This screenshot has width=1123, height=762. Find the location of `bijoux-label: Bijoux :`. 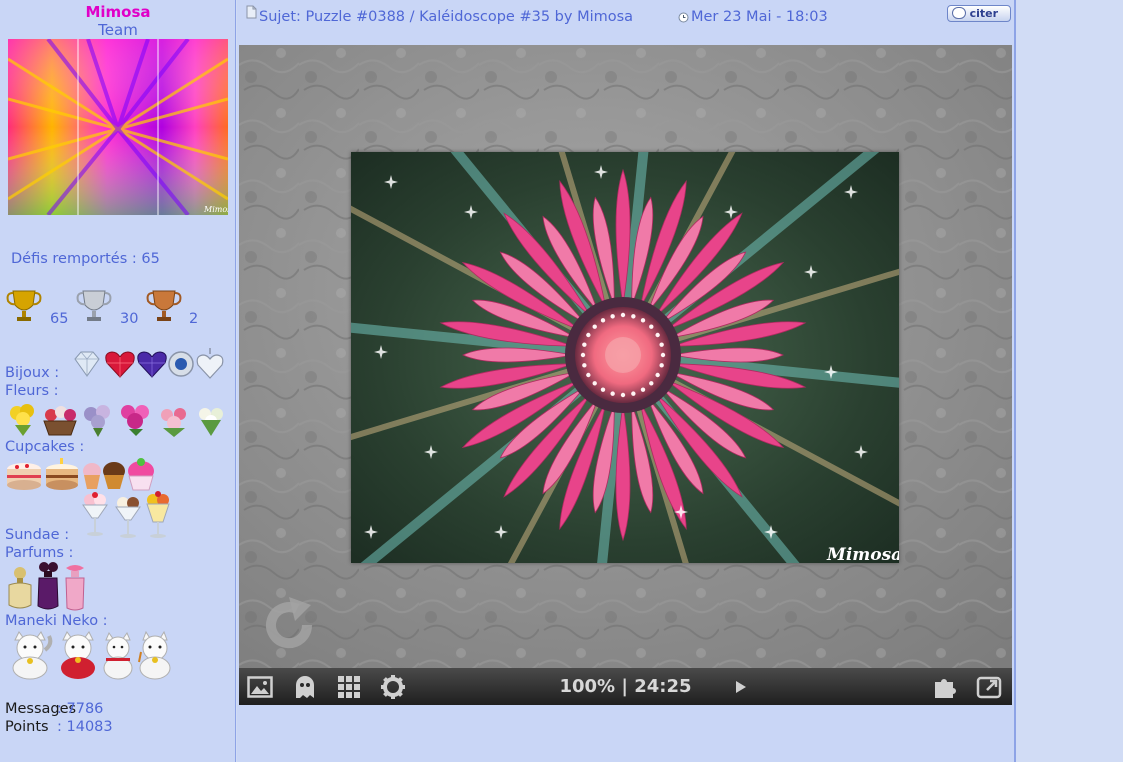

bijoux-label: Bijoux : is located at coordinates (32, 373).